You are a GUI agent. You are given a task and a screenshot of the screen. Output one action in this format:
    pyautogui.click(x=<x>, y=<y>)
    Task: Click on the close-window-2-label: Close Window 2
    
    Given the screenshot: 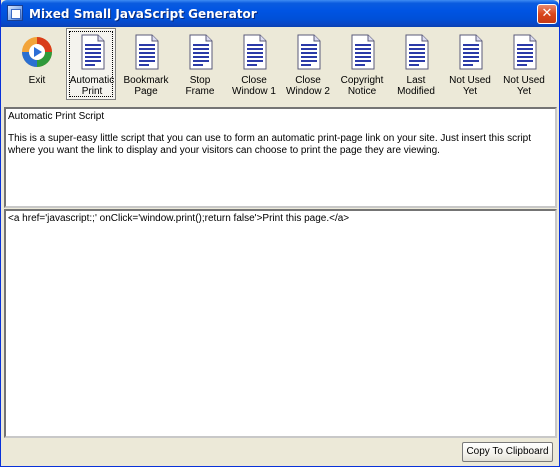 What is the action you would take?
    pyautogui.click(x=308, y=86)
    